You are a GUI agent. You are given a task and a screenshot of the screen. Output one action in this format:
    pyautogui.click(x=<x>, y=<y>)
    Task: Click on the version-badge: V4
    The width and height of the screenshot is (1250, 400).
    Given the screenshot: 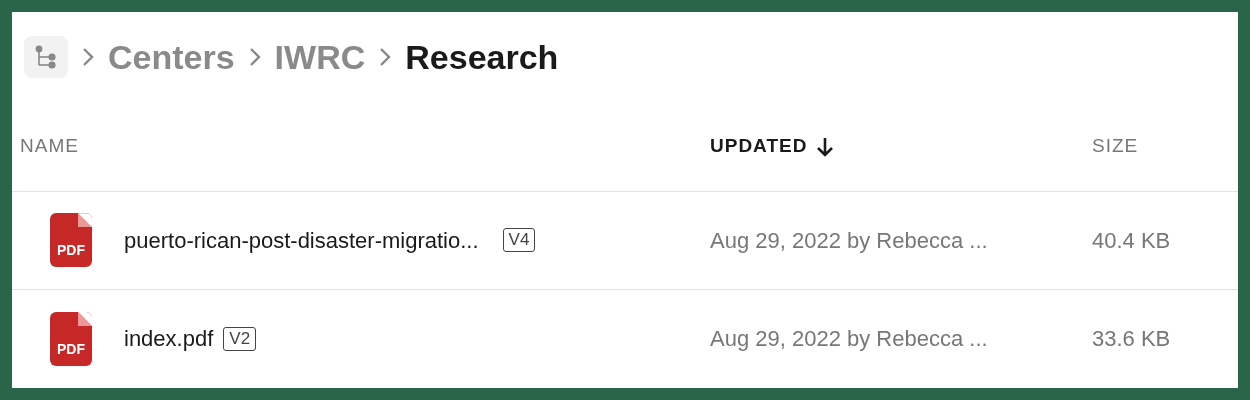 What is the action you would take?
    pyautogui.click(x=519, y=240)
    